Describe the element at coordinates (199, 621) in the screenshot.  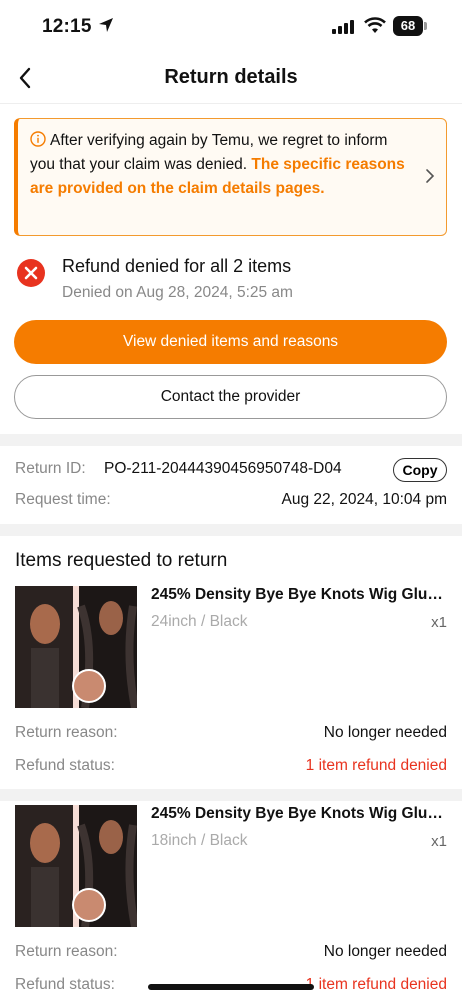
I see `item-variant: 24inch / Black` at that location.